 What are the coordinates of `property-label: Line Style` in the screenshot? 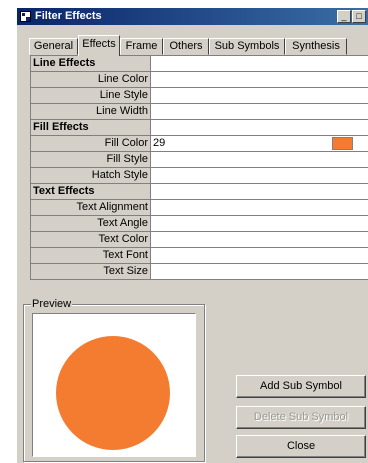 It's located at (91, 95).